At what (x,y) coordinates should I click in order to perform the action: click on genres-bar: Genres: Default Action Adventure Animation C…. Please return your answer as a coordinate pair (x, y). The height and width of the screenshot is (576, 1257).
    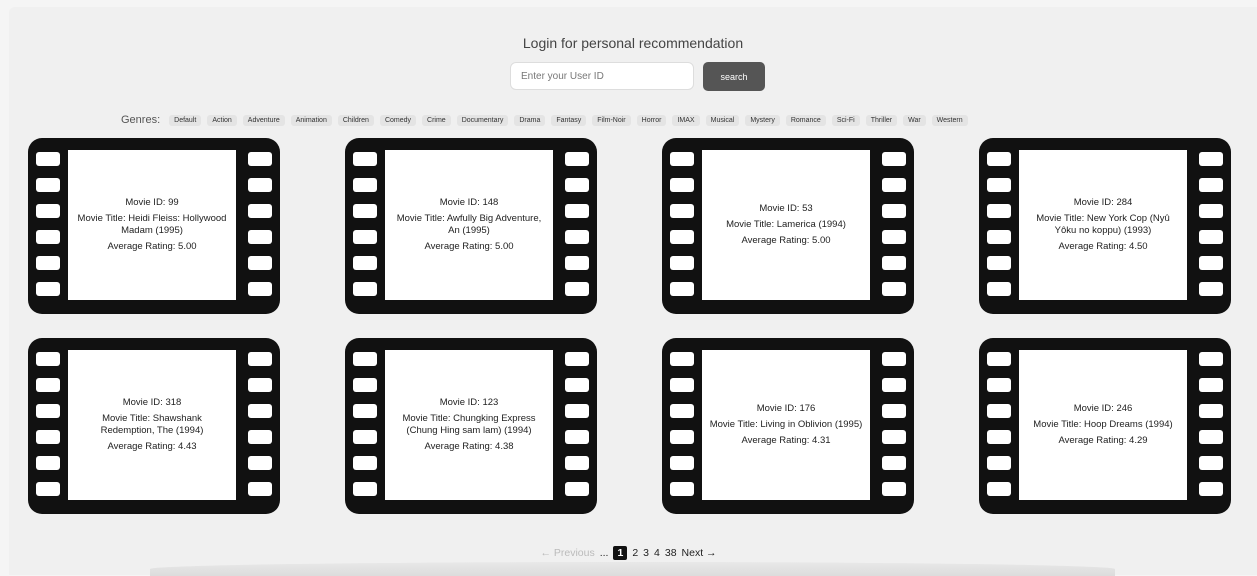
    Looking at the image, I should click on (544, 120).